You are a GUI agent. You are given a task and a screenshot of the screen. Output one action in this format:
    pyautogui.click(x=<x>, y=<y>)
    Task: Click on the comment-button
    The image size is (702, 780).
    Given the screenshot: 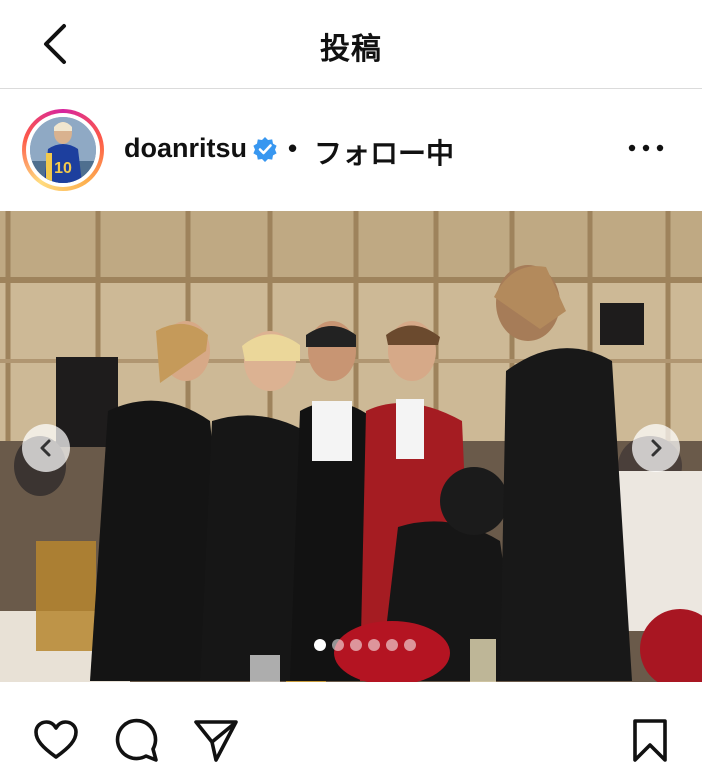 What is the action you would take?
    pyautogui.click(x=136, y=740)
    